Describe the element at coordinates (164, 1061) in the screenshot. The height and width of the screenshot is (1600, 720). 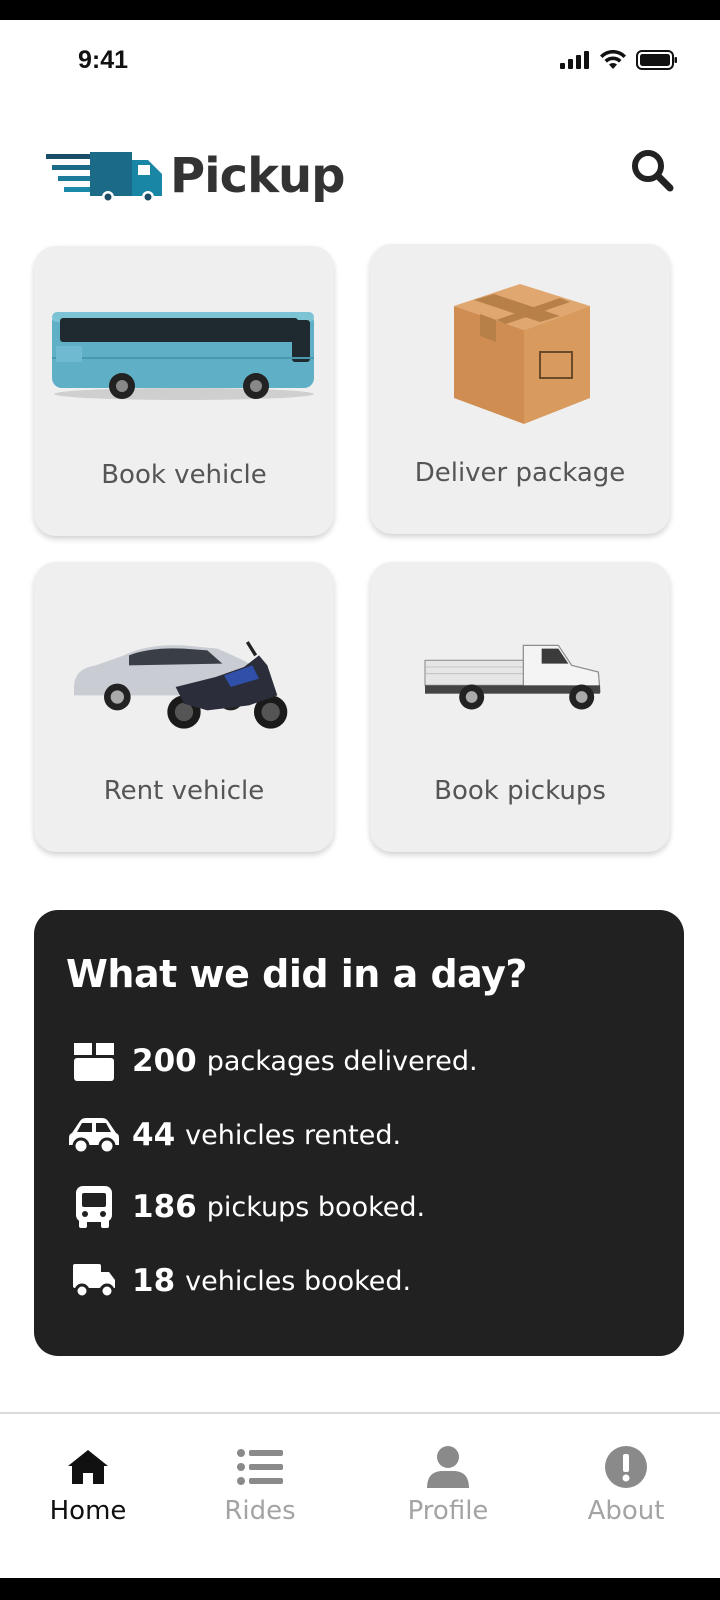
I see `stat-value: 200` at that location.